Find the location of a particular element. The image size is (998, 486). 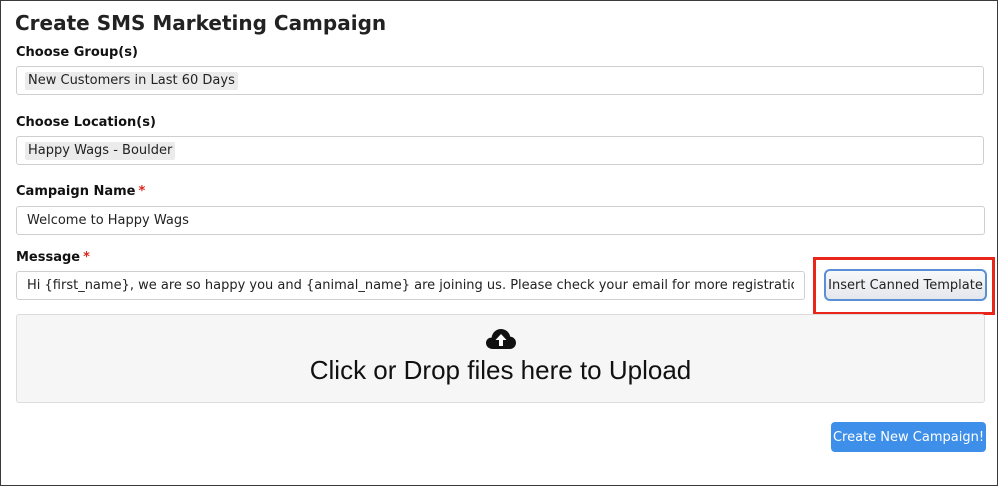

message-label-text: Message is located at coordinates (48, 257).